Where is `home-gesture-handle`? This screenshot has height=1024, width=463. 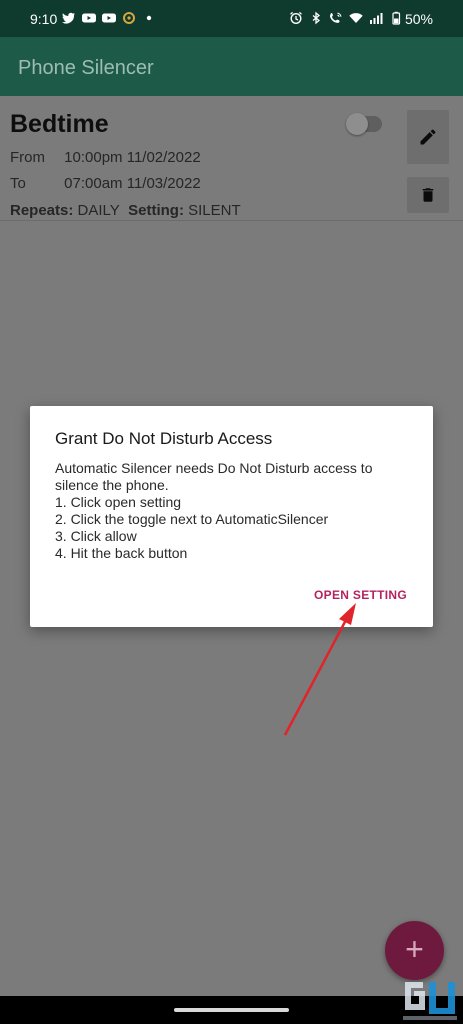 home-gesture-handle is located at coordinates (231, 1010).